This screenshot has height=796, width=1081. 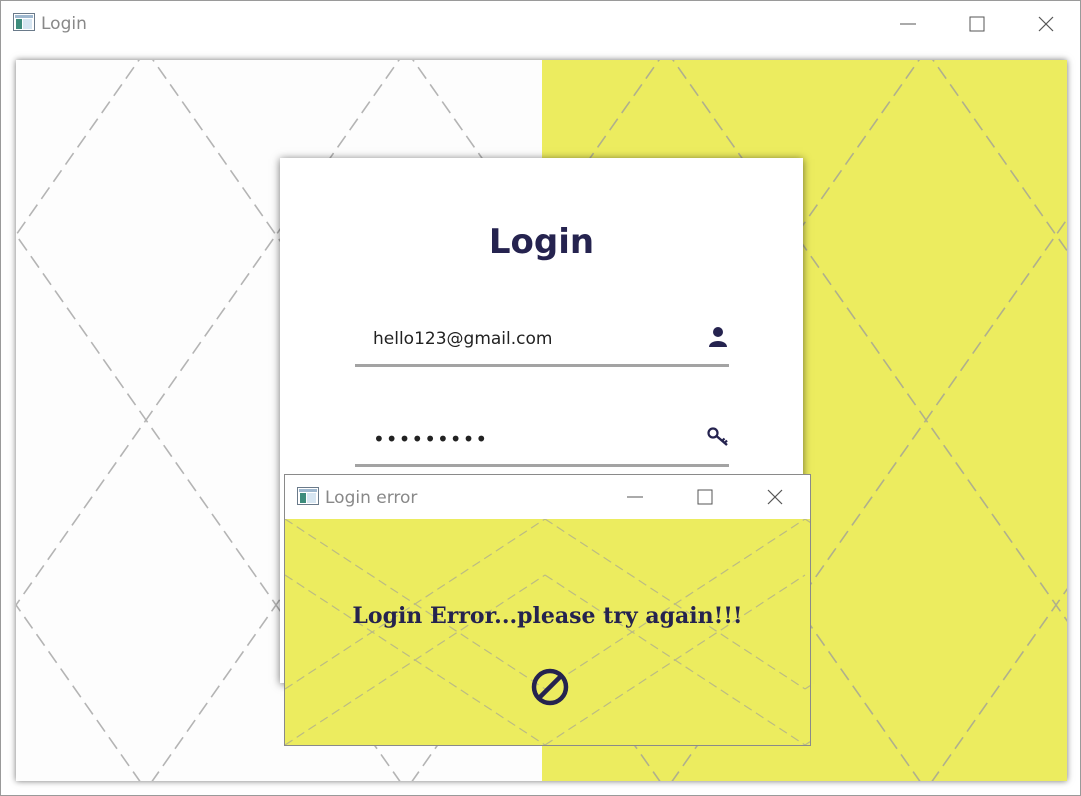 What do you see at coordinates (523, 339) in the screenshot?
I see `email-input` at bounding box center [523, 339].